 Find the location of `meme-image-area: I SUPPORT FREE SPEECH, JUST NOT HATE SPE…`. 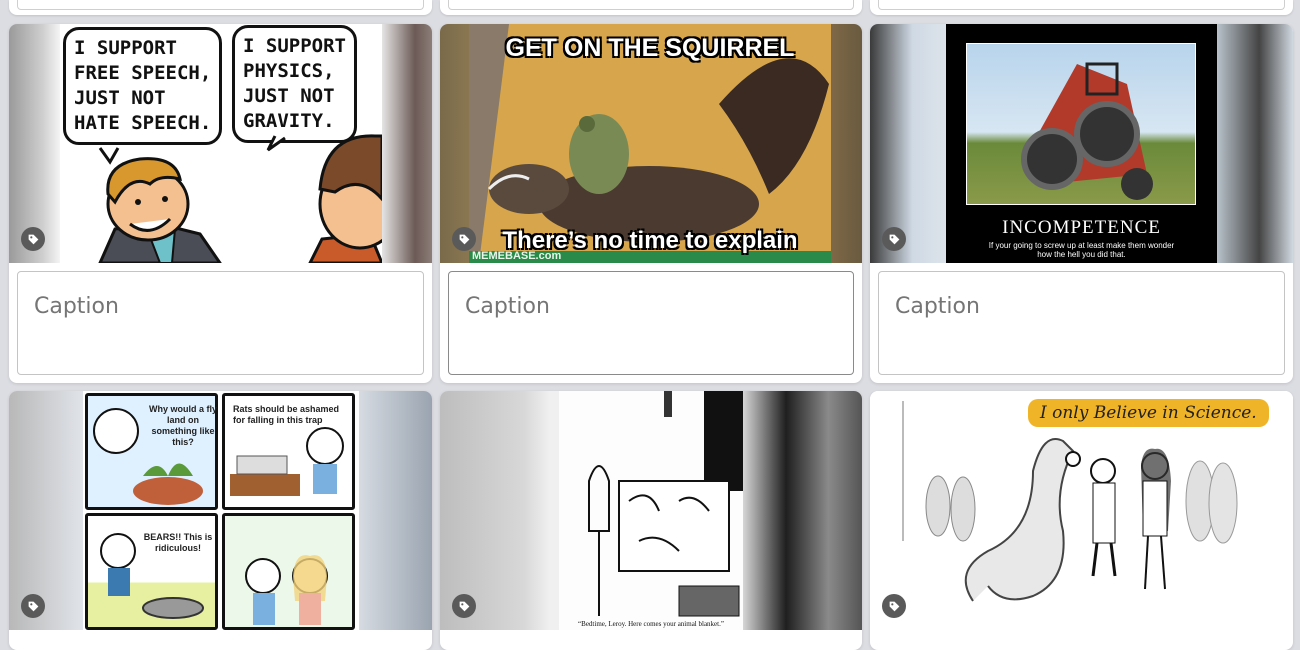

meme-image-area: I SUPPORT FREE SPEECH, JUST NOT HATE SPE… is located at coordinates (220, 143).